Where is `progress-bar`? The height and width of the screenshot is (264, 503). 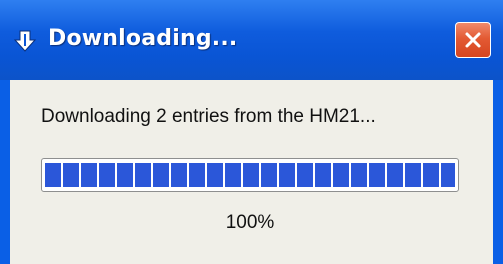
progress-bar is located at coordinates (250, 175).